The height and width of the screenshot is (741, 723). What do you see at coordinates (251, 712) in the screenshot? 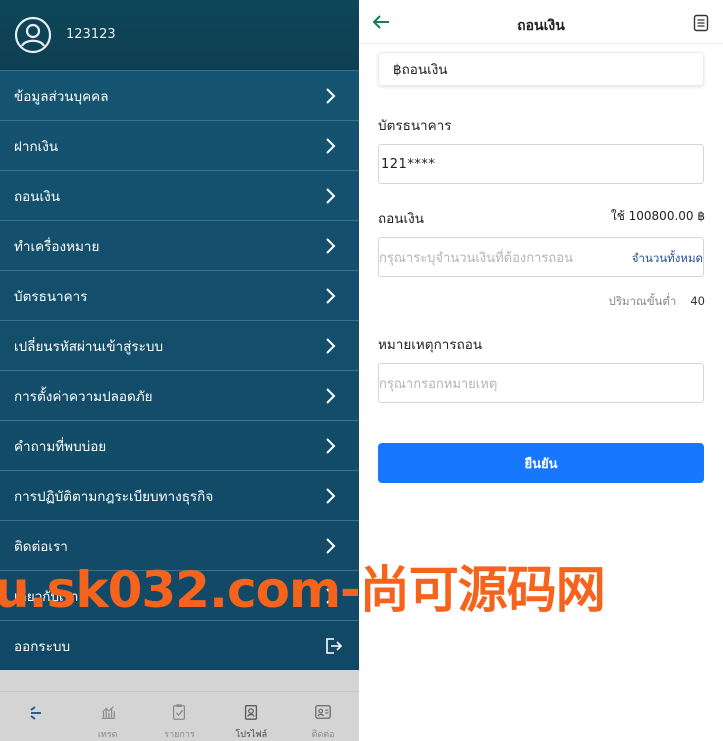
I see `badge-icon` at bounding box center [251, 712].